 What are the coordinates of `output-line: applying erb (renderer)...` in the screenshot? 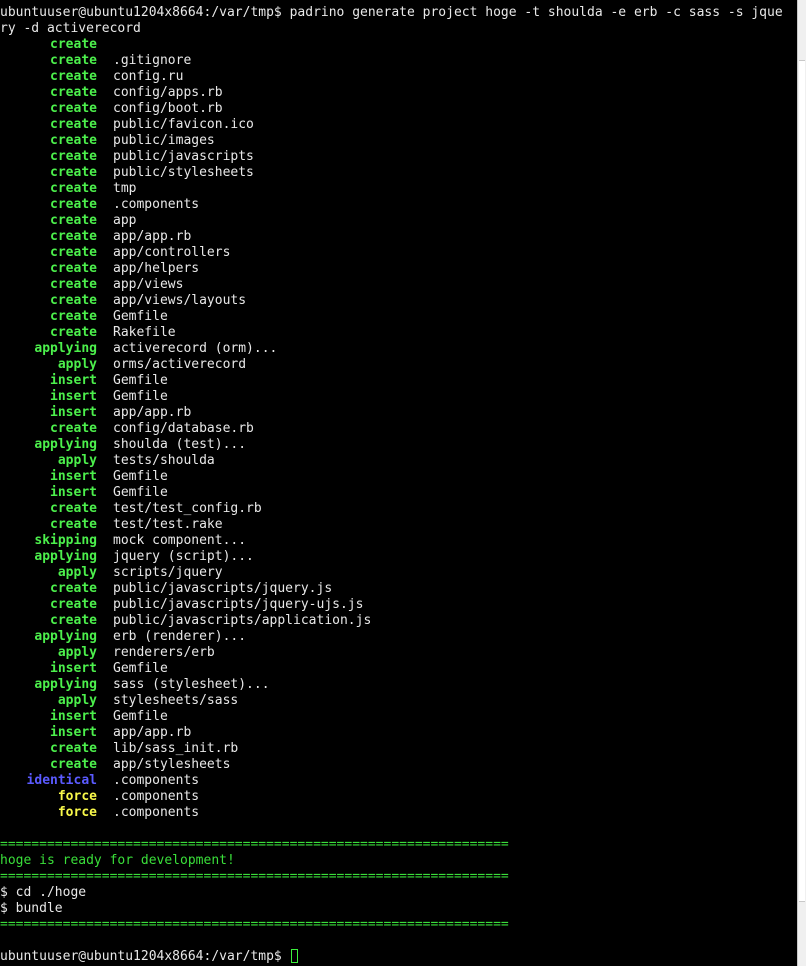 It's located at (398, 637).